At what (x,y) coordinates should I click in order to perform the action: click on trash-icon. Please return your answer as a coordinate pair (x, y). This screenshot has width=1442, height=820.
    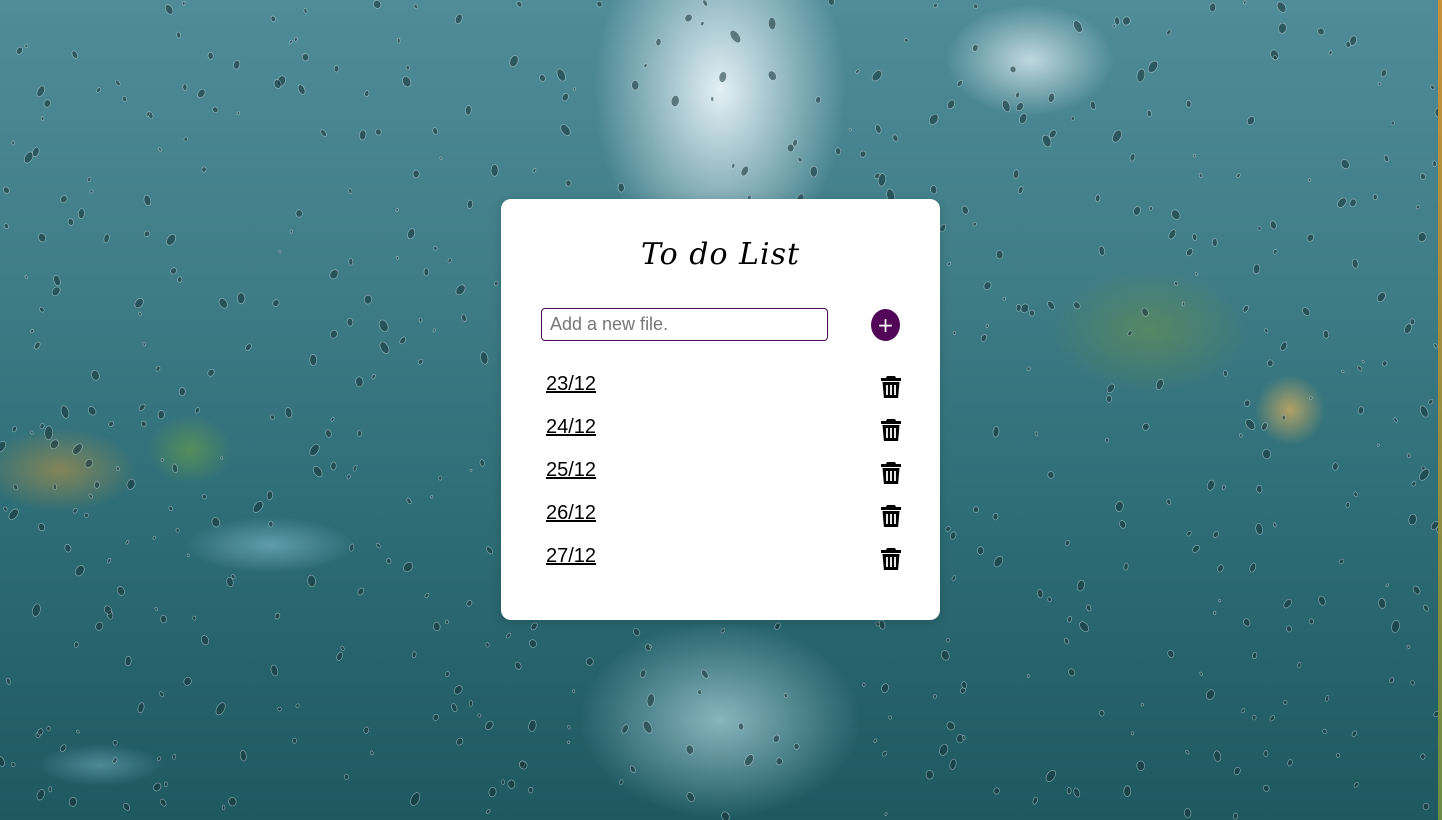
    Looking at the image, I should click on (891, 387).